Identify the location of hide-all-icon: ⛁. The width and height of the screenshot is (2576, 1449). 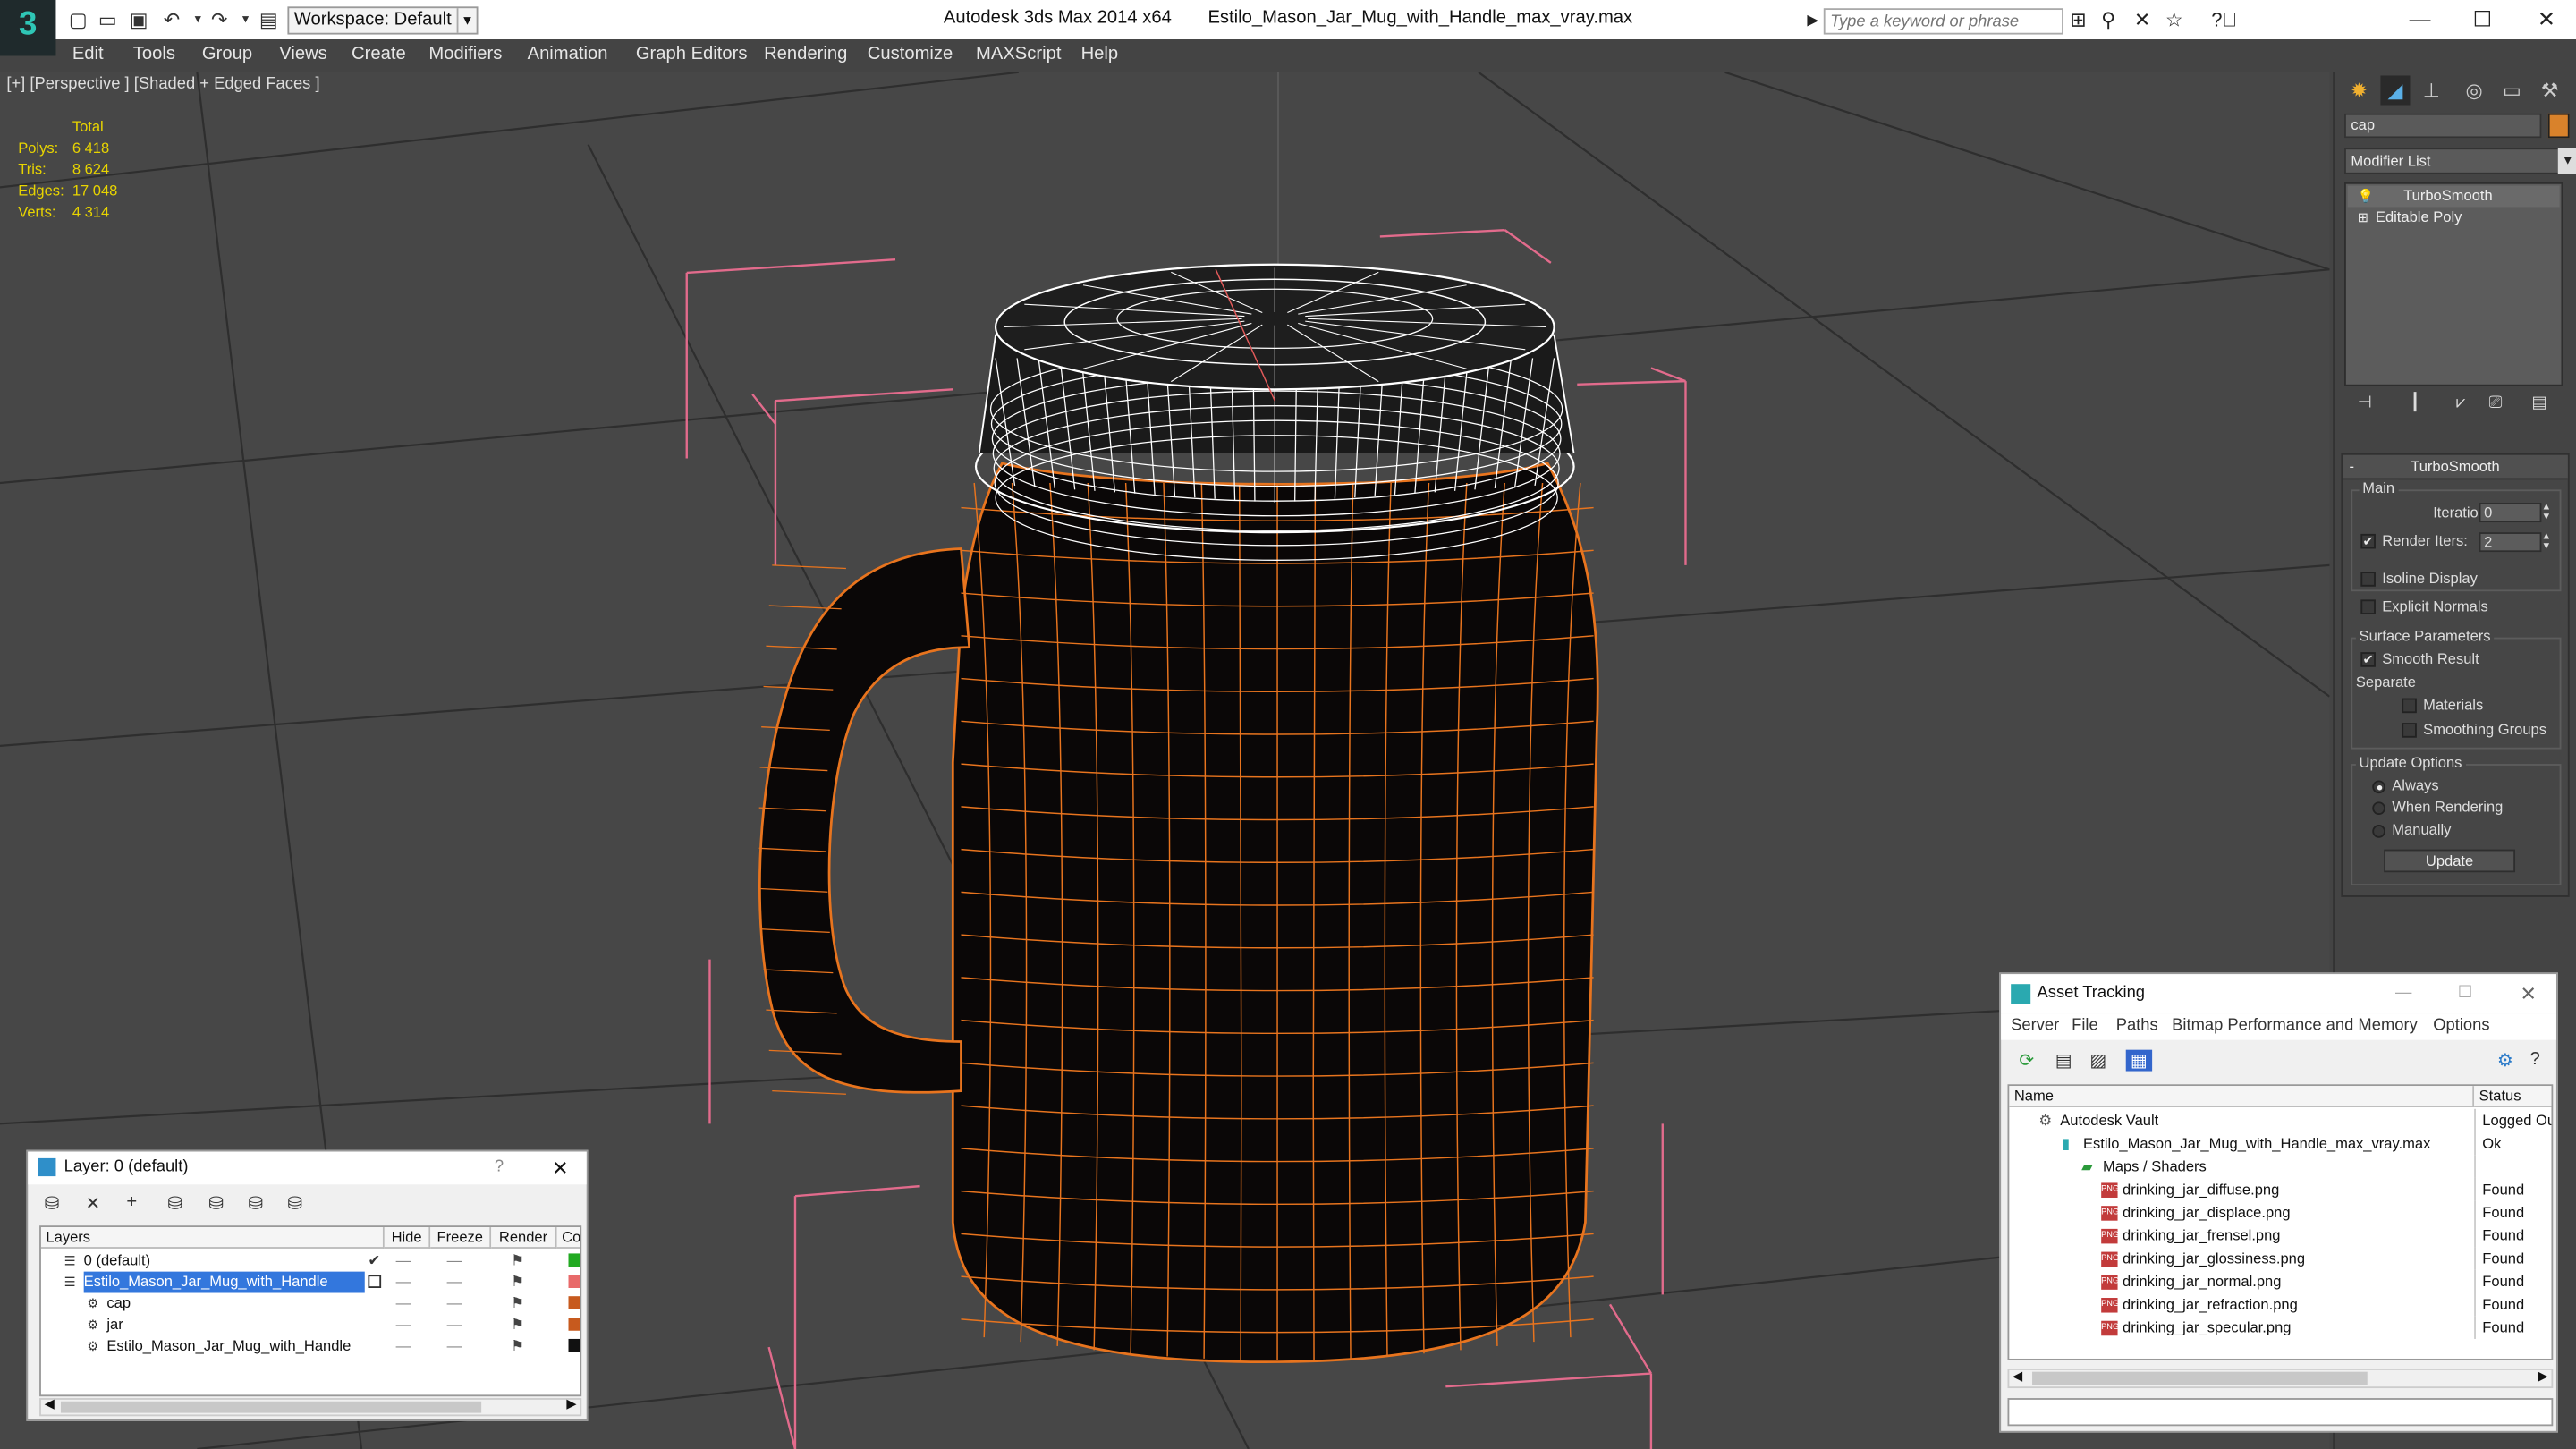
(255, 1203).